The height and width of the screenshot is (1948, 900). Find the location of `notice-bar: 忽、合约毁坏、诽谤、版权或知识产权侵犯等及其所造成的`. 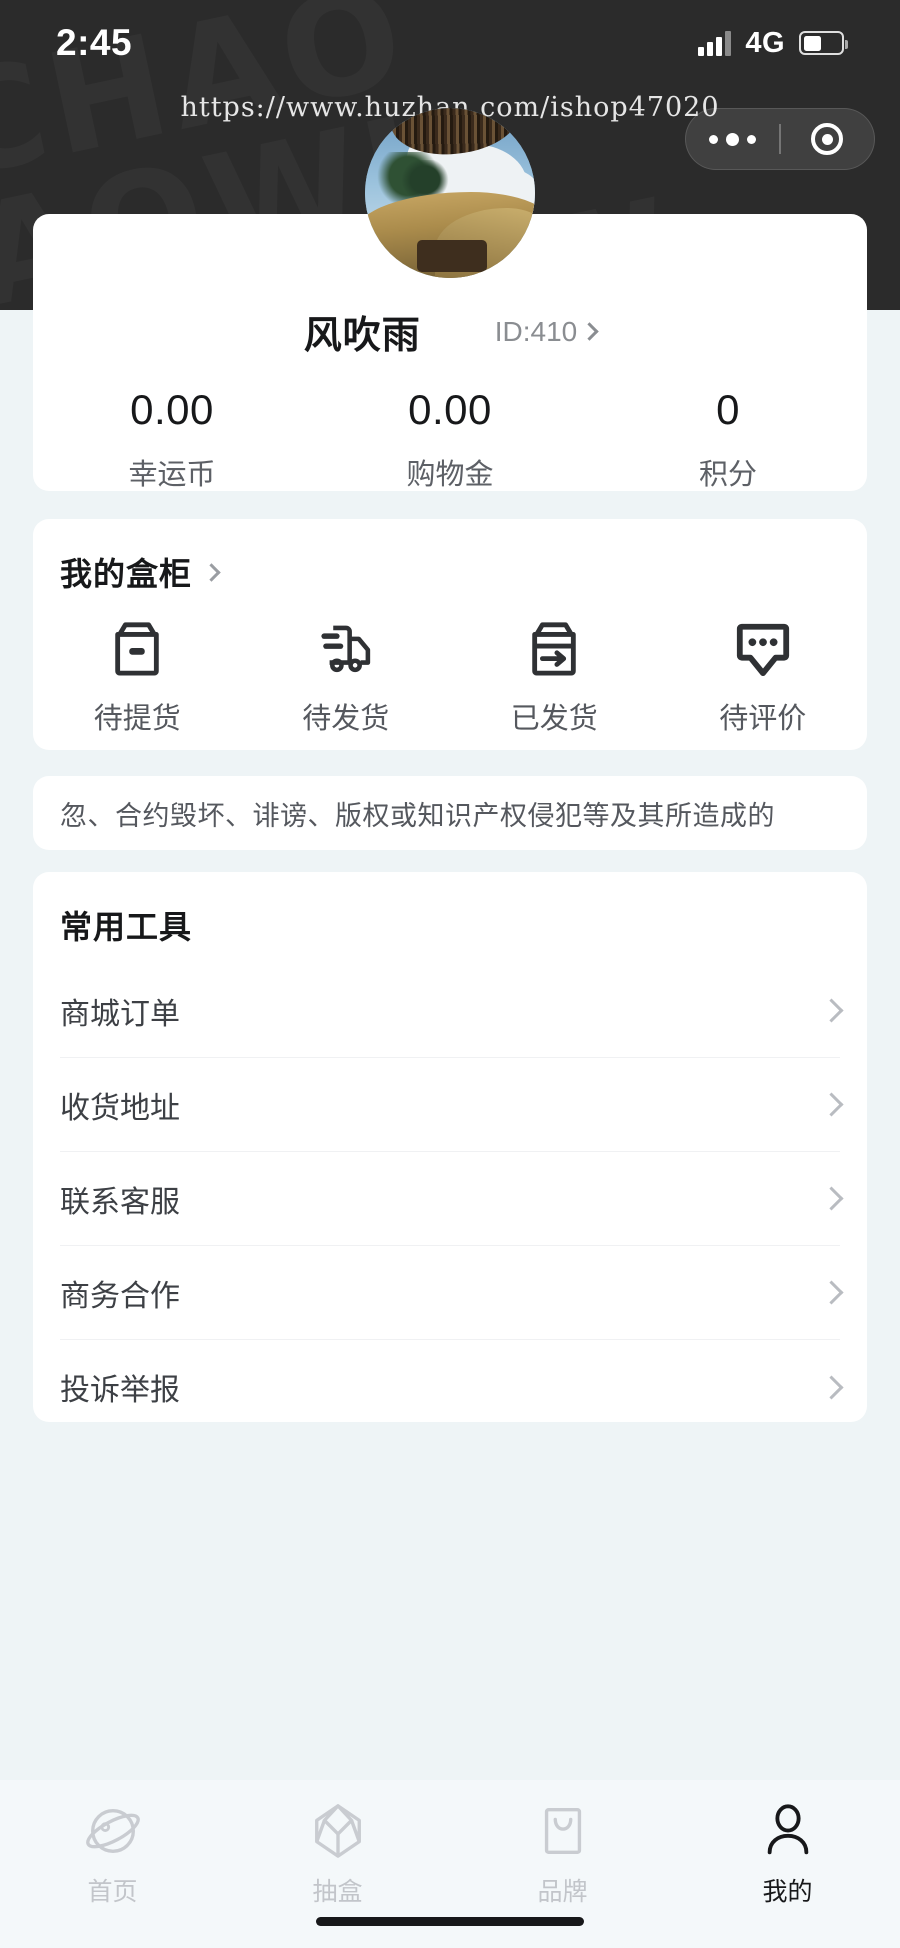

notice-bar: 忽、合约毁坏、诽谤、版权或知识产权侵犯等及其所造成的 is located at coordinates (450, 813).